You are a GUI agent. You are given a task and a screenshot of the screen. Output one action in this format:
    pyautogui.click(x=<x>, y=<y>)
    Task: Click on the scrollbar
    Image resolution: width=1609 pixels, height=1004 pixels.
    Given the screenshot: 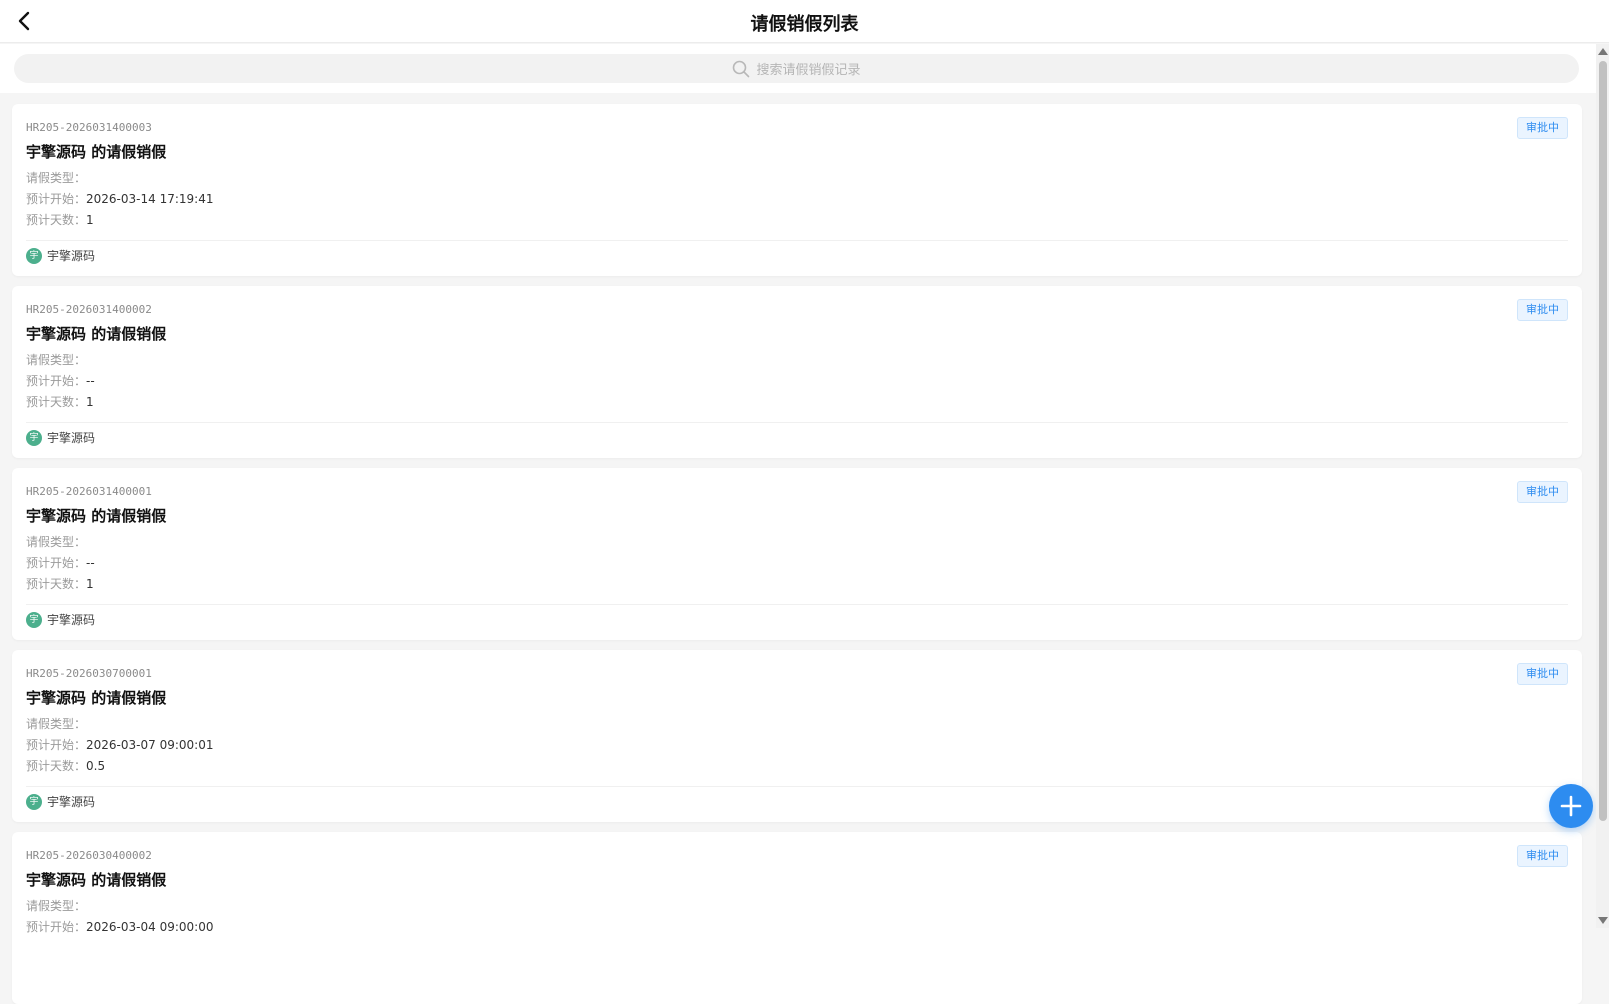 What is the action you would take?
    pyautogui.click(x=1602, y=486)
    